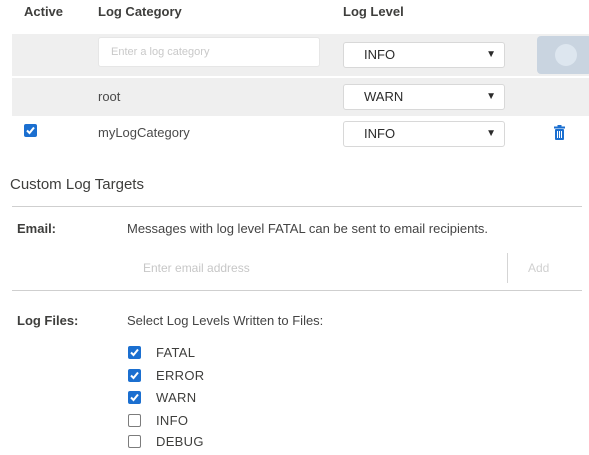  What do you see at coordinates (144, 132) in the screenshot?
I see `log-category-name: myLogCategory` at bounding box center [144, 132].